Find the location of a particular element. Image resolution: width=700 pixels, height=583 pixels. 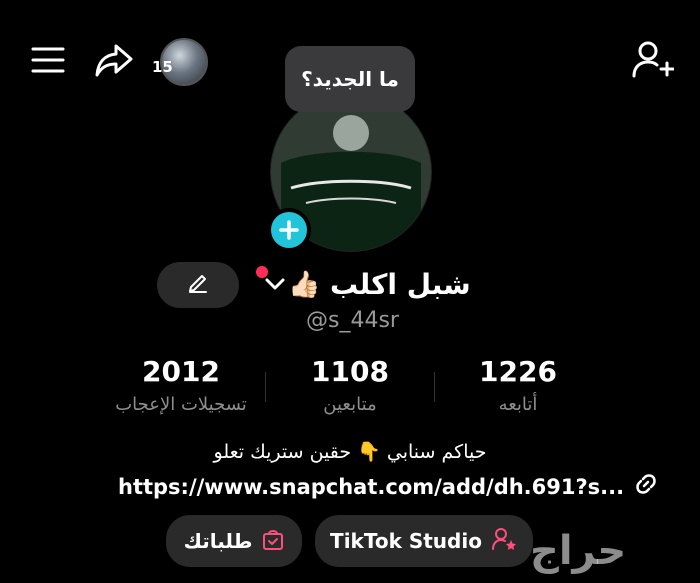

following-label: أتابعه is located at coordinates (518, 404).